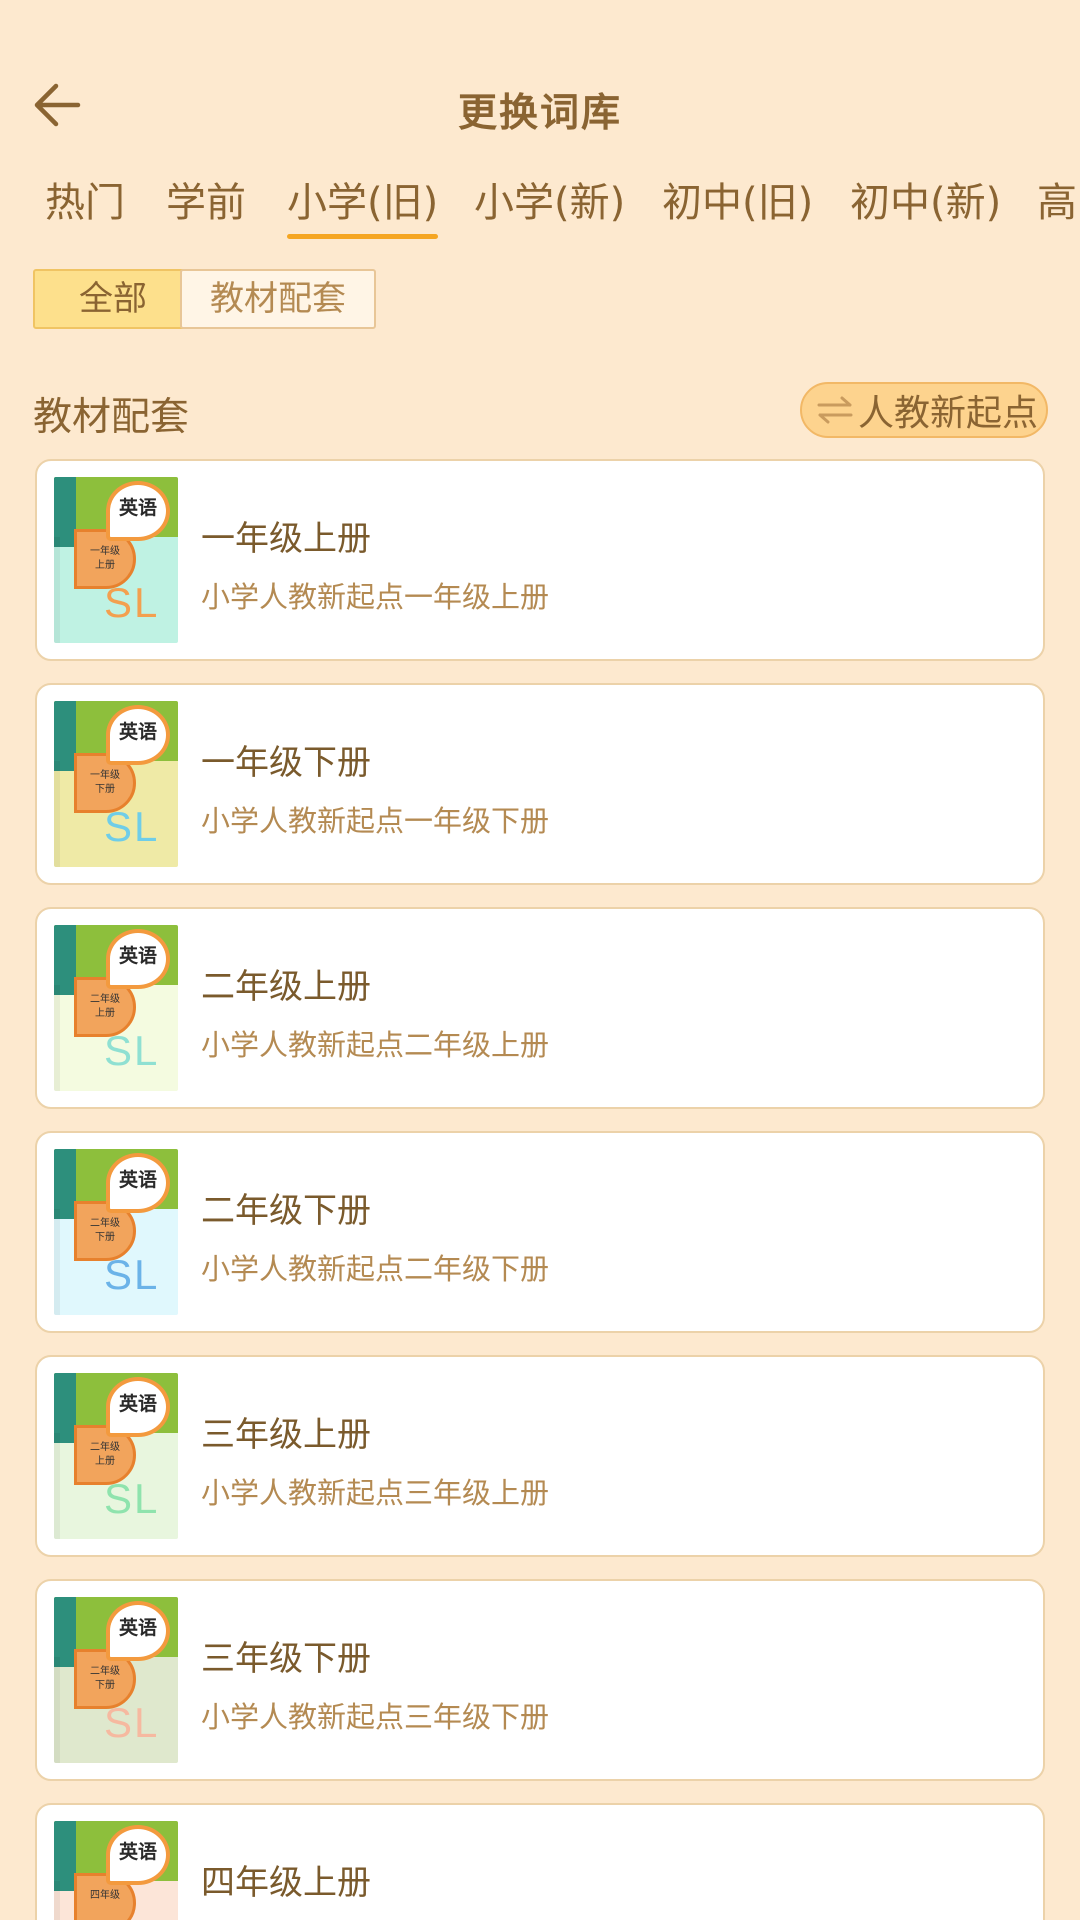  What do you see at coordinates (540, 1680) in the screenshot?
I see `book-card: 二年级 下册 英语 SL 三年级下册 小学人教新起点三年级下册` at bounding box center [540, 1680].